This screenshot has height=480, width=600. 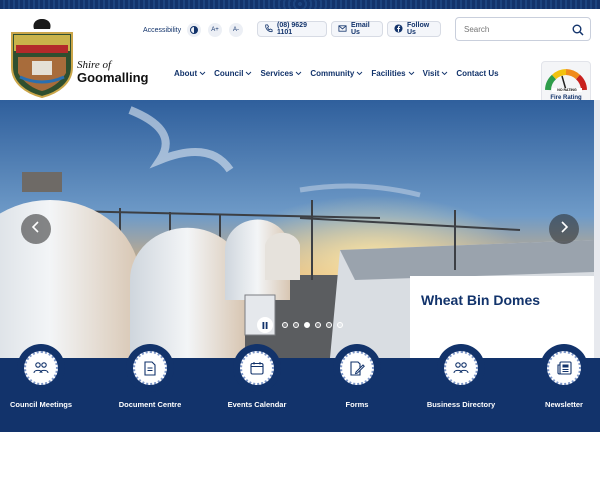 I want to click on email-button: Email Us, so click(x=357, y=29).